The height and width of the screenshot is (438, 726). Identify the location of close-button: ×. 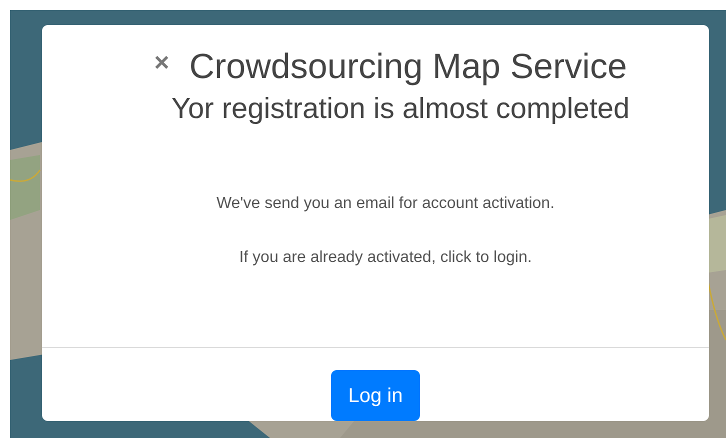
(162, 62).